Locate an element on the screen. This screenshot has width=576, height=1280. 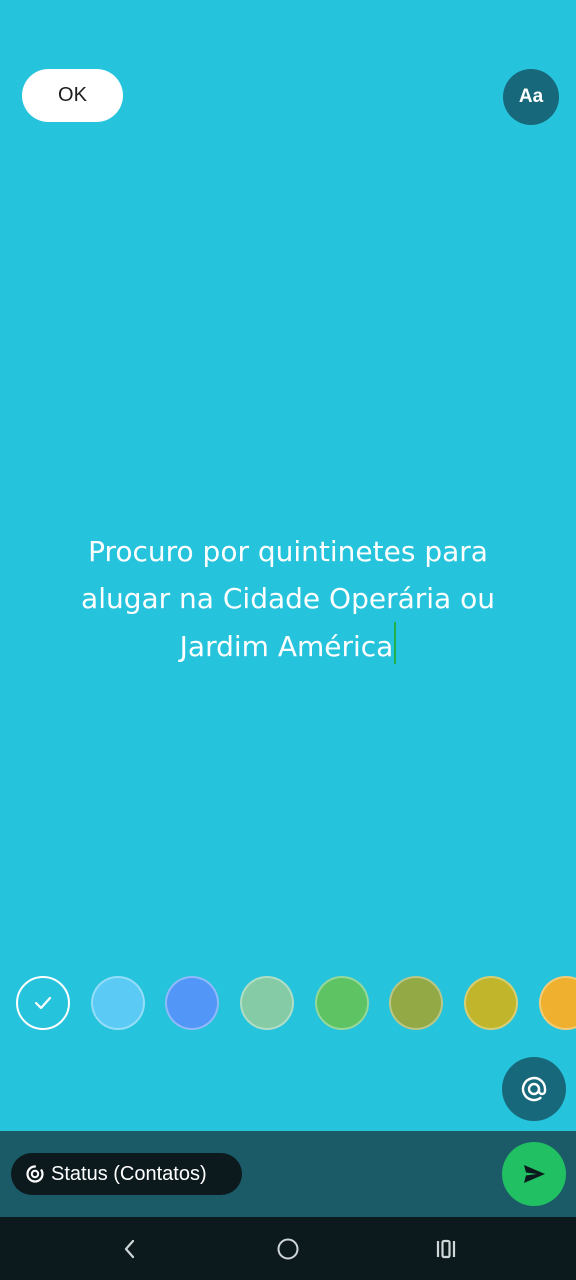
text-cursor is located at coordinates (395, 643).